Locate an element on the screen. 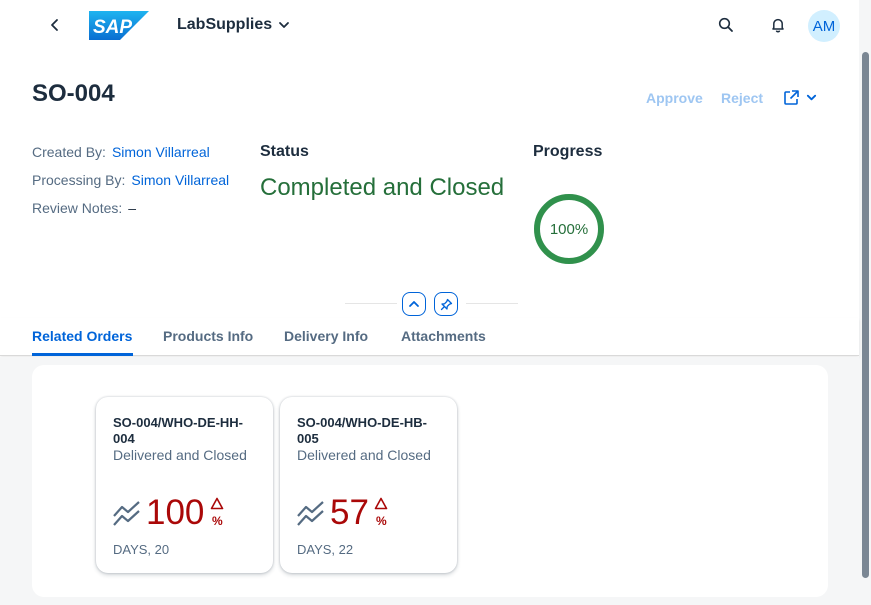 The height and width of the screenshot is (605, 871). kpi-value: 57 is located at coordinates (349, 512).